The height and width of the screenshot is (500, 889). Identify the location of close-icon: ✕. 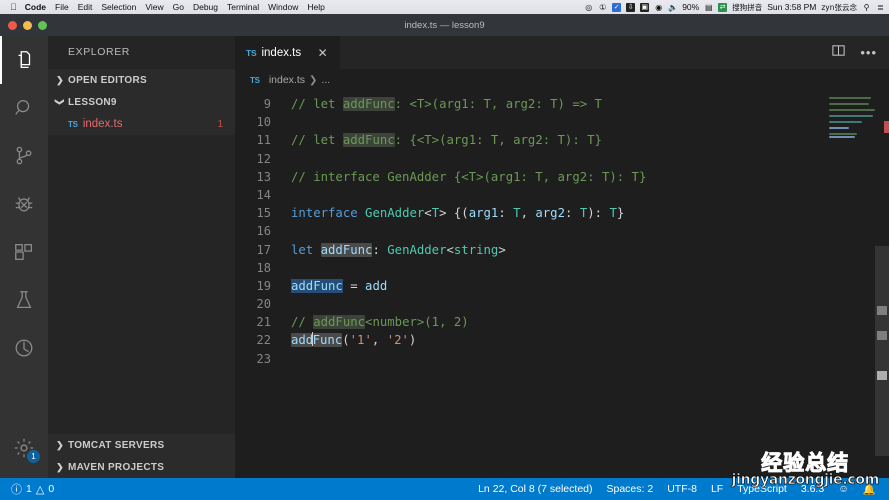
(322, 53).